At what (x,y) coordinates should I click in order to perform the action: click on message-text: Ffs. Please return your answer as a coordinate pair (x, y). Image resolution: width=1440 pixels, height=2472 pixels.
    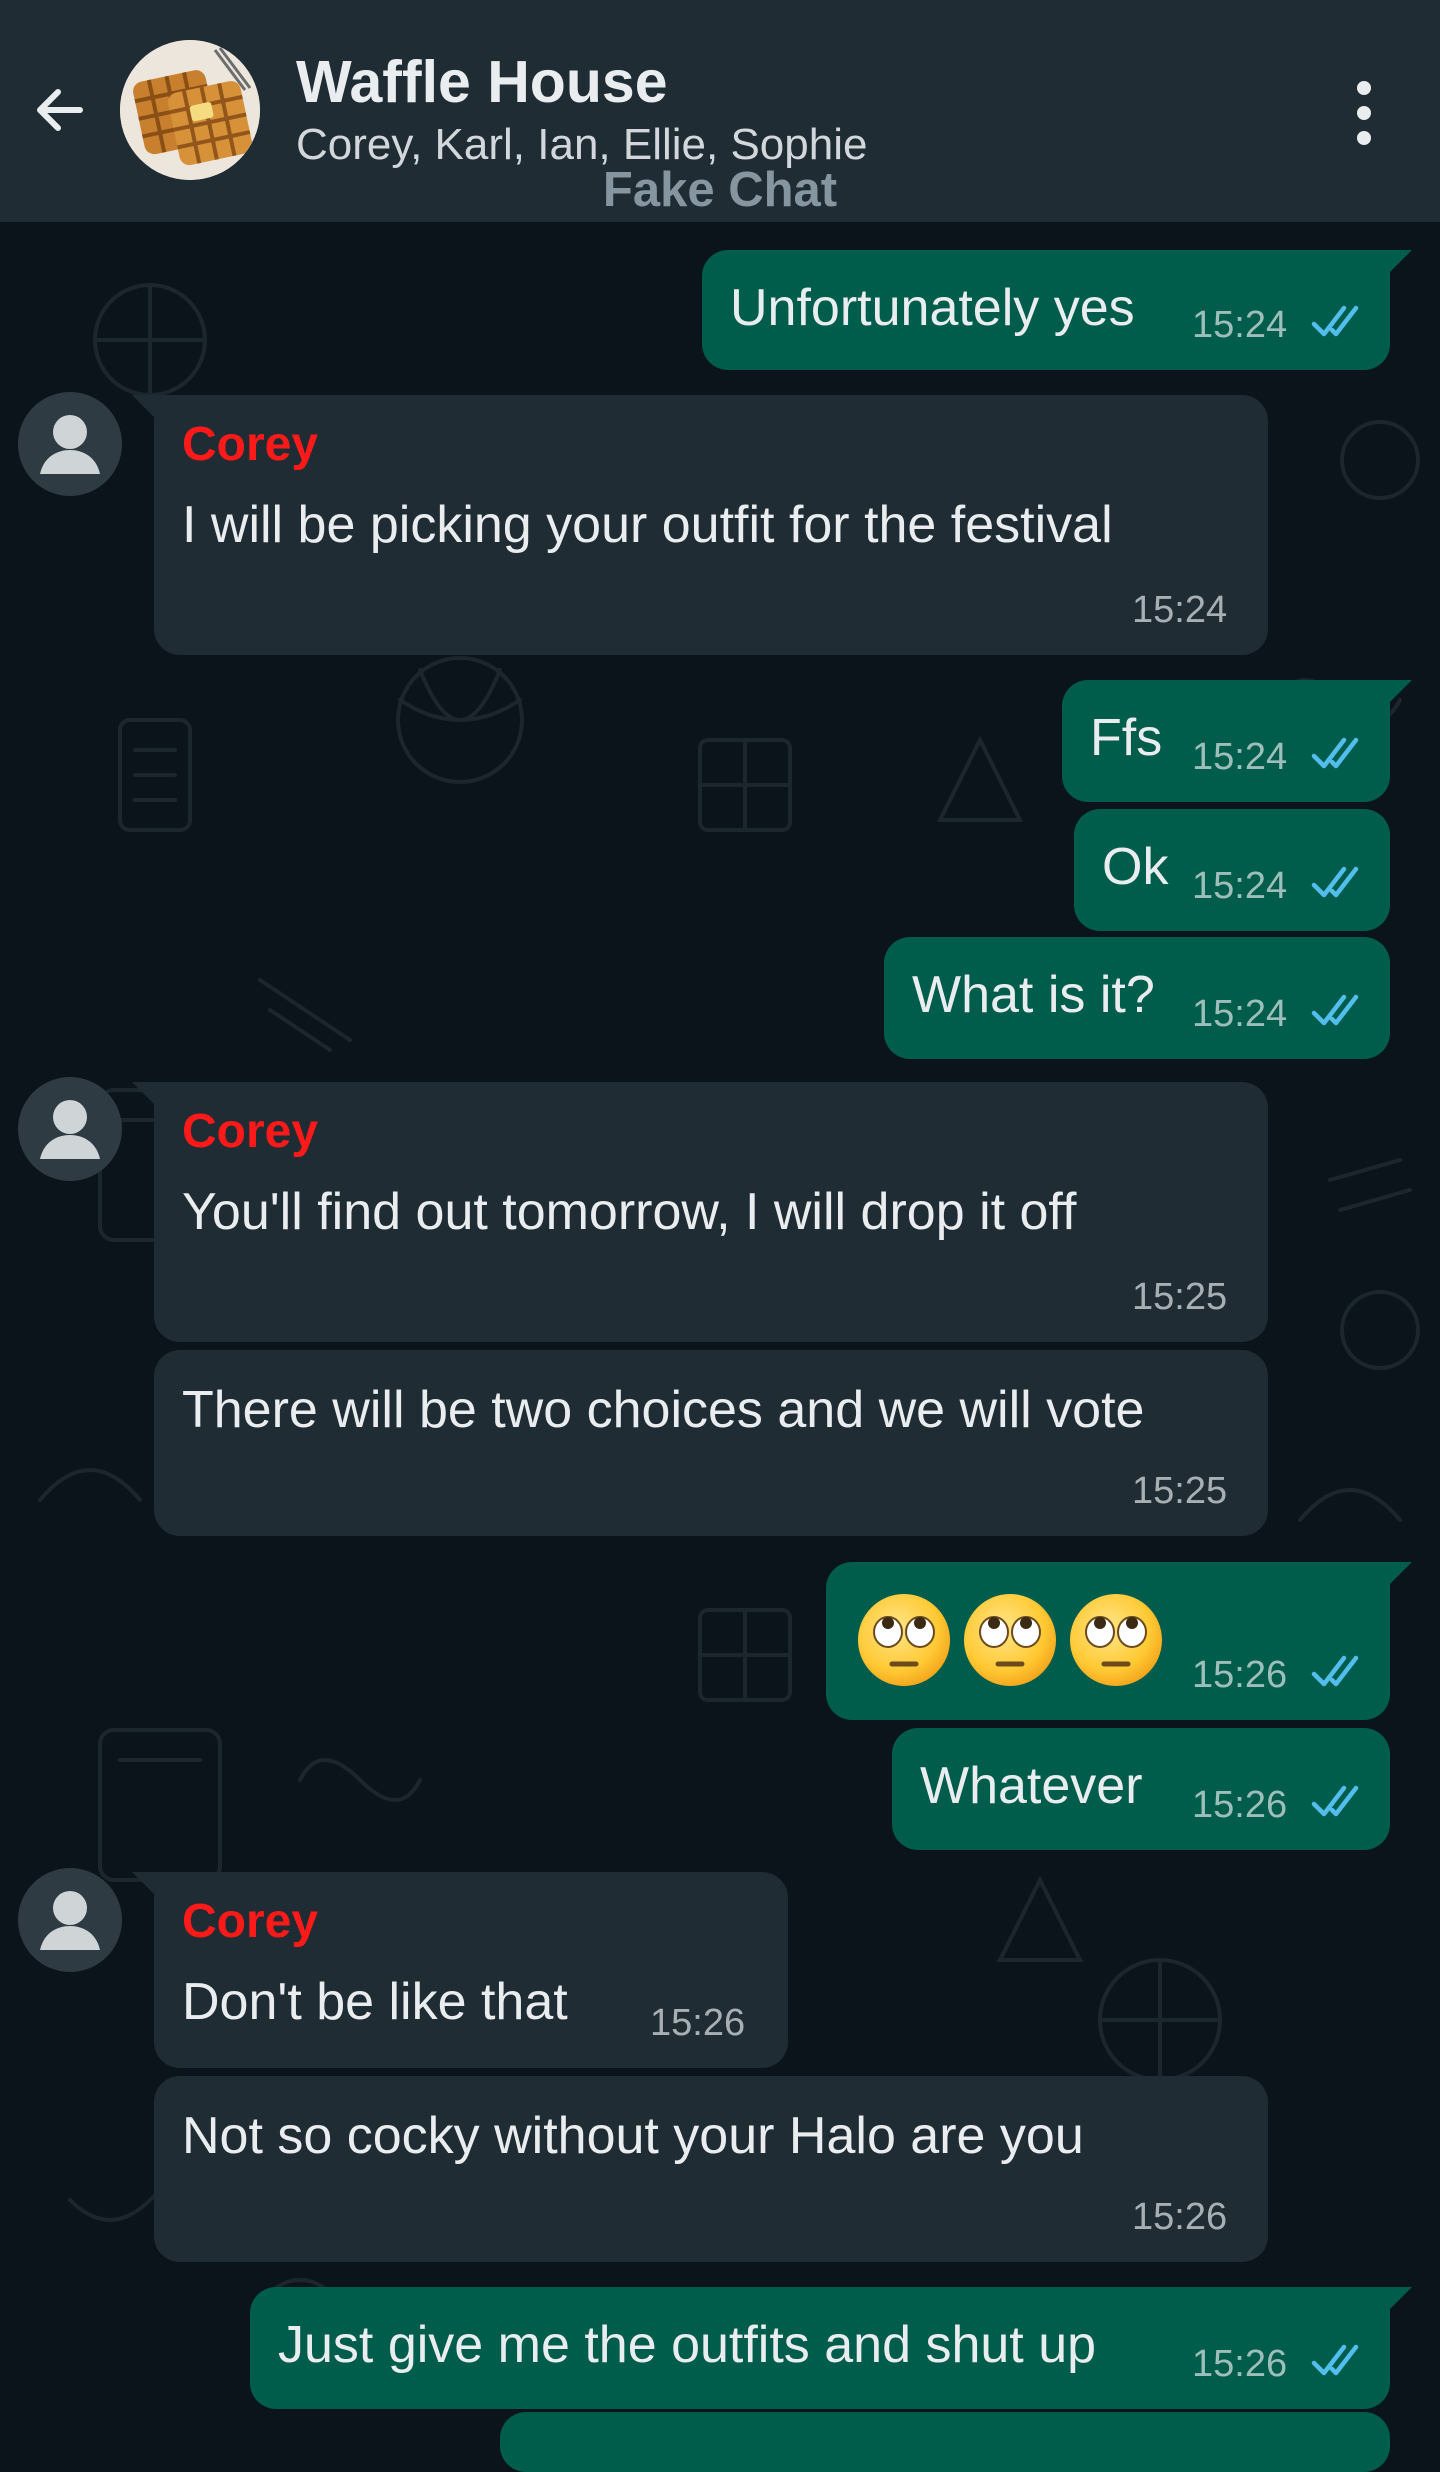
    Looking at the image, I should click on (1126, 738).